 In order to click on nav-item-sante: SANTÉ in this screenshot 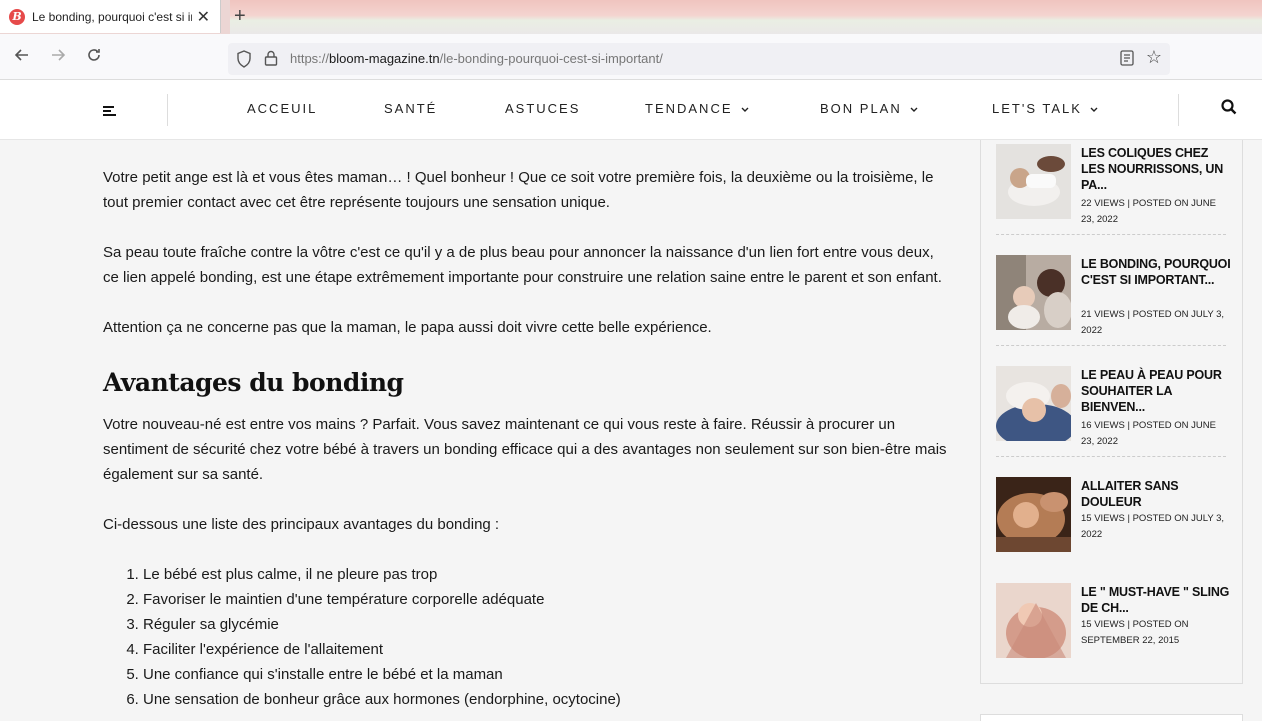, I will do `click(410, 108)`.